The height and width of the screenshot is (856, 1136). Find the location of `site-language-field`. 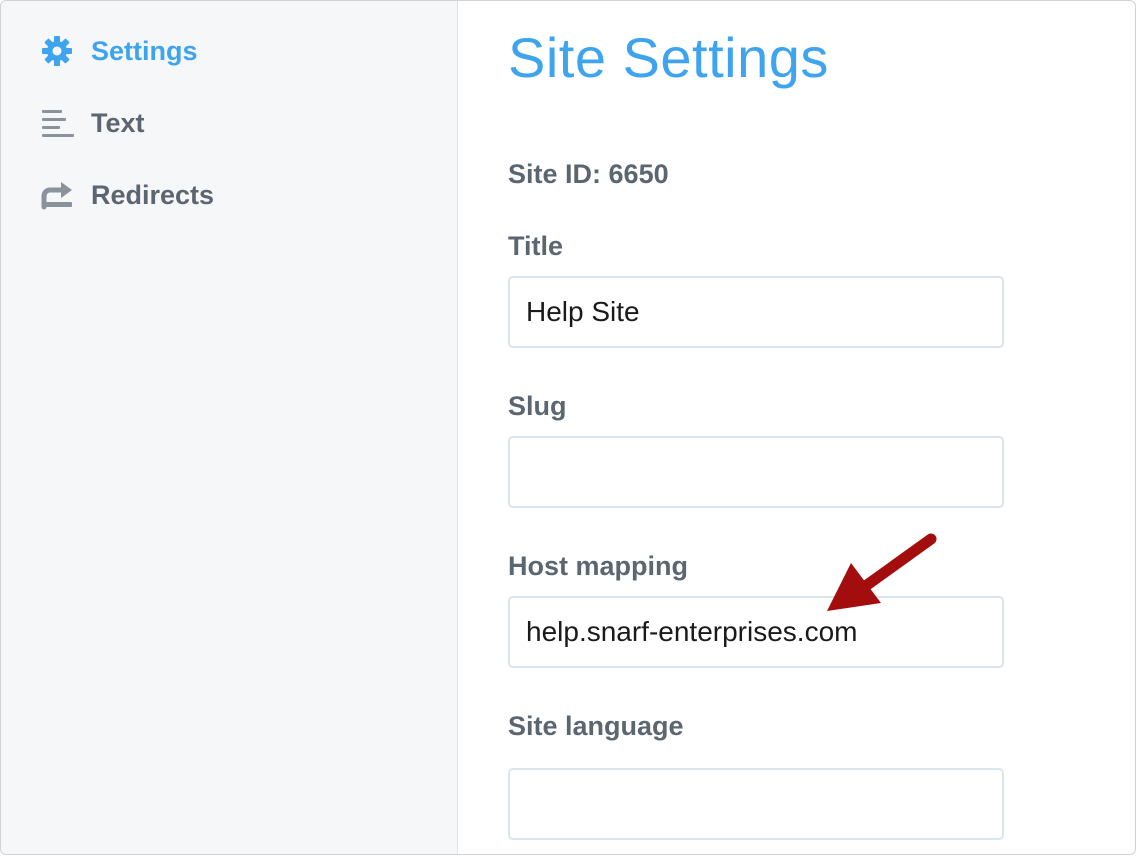

site-language-field is located at coordinates (756, 804).